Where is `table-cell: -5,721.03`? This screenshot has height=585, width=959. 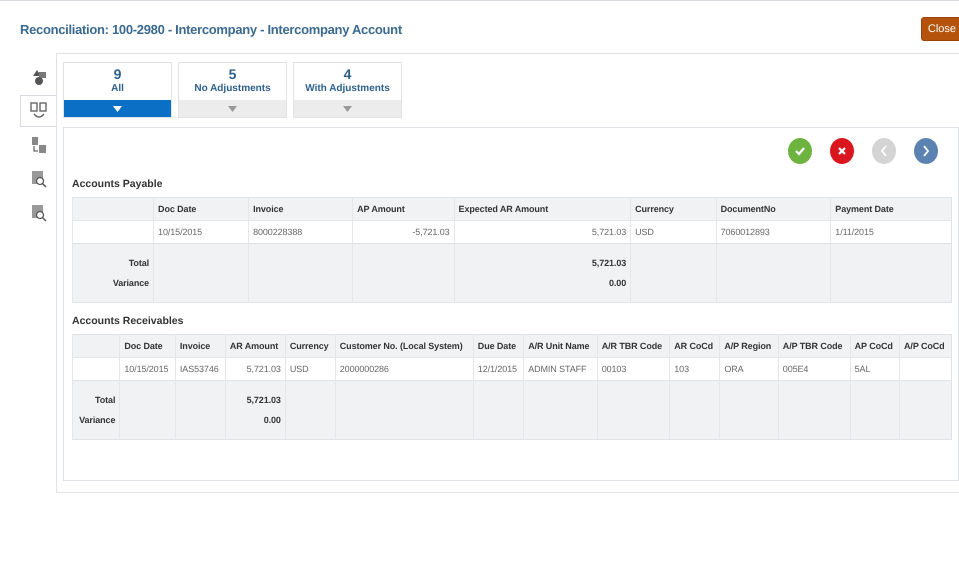
table-cell: -5,721.03 is located at coordinates (403, 232).